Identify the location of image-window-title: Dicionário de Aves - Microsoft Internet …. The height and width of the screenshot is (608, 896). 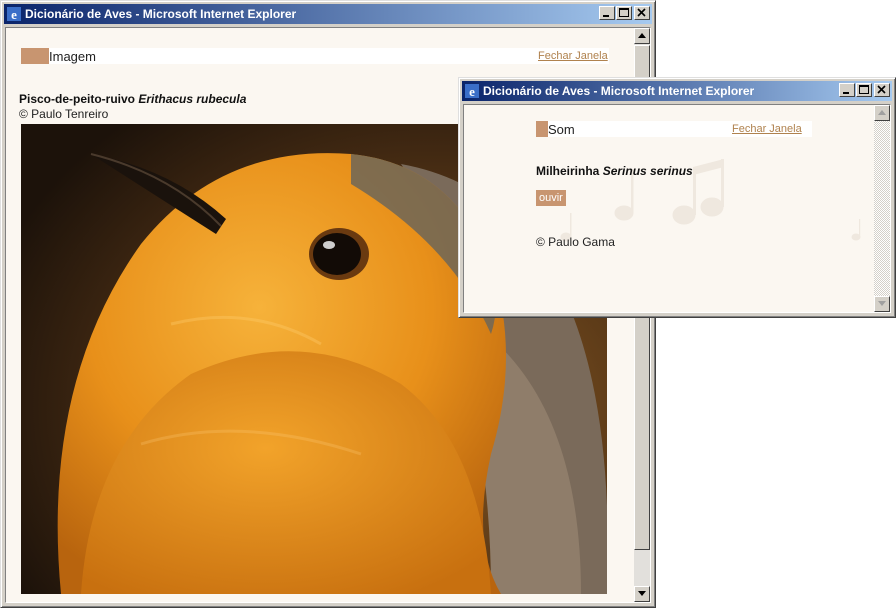
(161, 14).